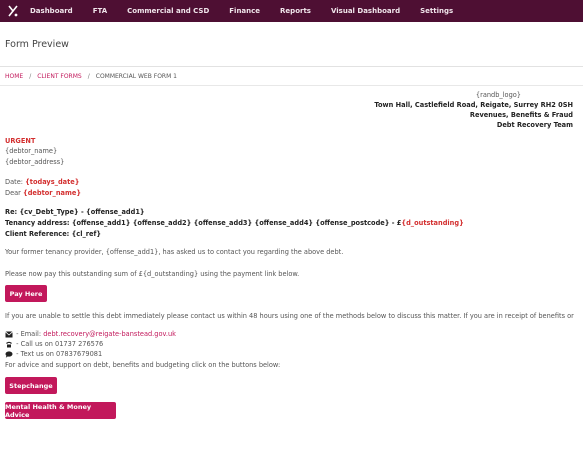  Describe the element at coordinates (14, 76) in the screenshot. I see `breadcrumb-home: HOME` at that location.